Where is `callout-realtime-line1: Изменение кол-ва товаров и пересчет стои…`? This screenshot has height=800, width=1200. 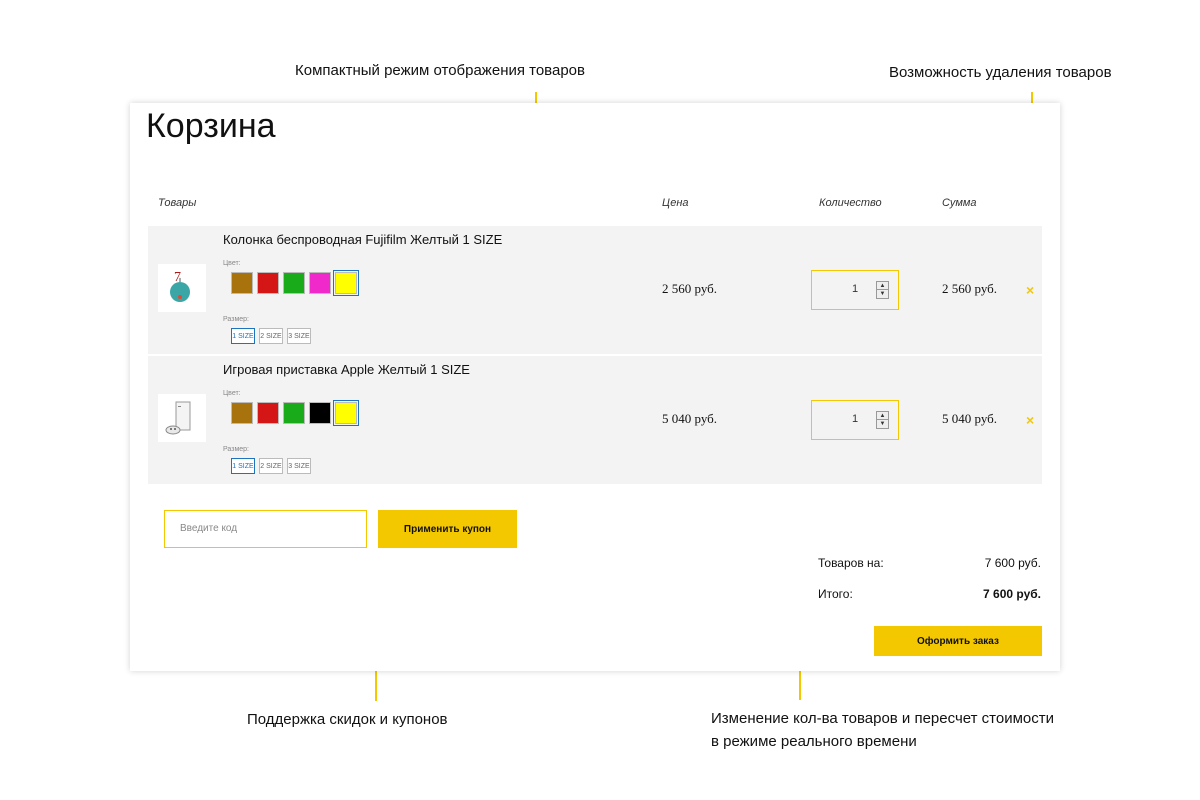 callout-realtime-line1: Изменение кол-ва товаров и пересчет стои… is located at coordinates (882, 718).